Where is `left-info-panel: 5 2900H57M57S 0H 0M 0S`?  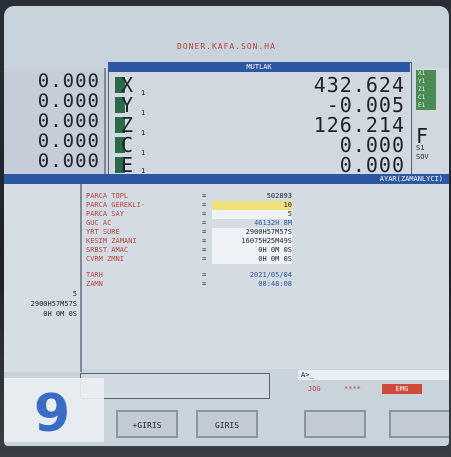 left-info-panel: 5 2900H57M57S 0H 0M 0S is located at coordinates (43, 278).